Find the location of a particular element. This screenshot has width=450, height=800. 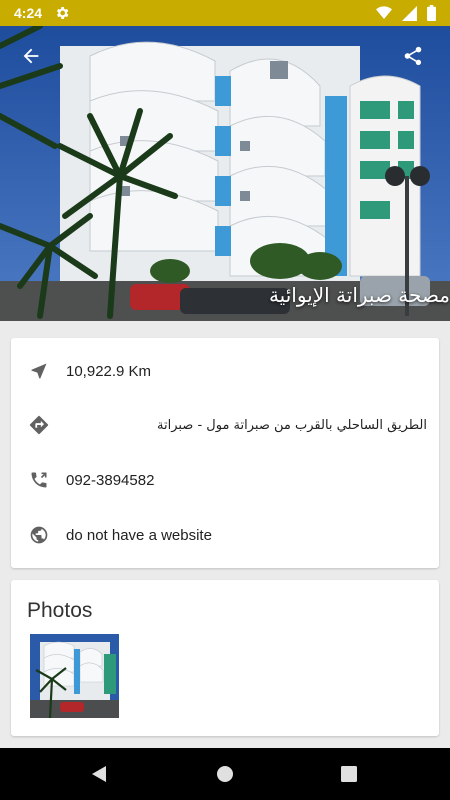

back-button is located at coordinates (31, 56).